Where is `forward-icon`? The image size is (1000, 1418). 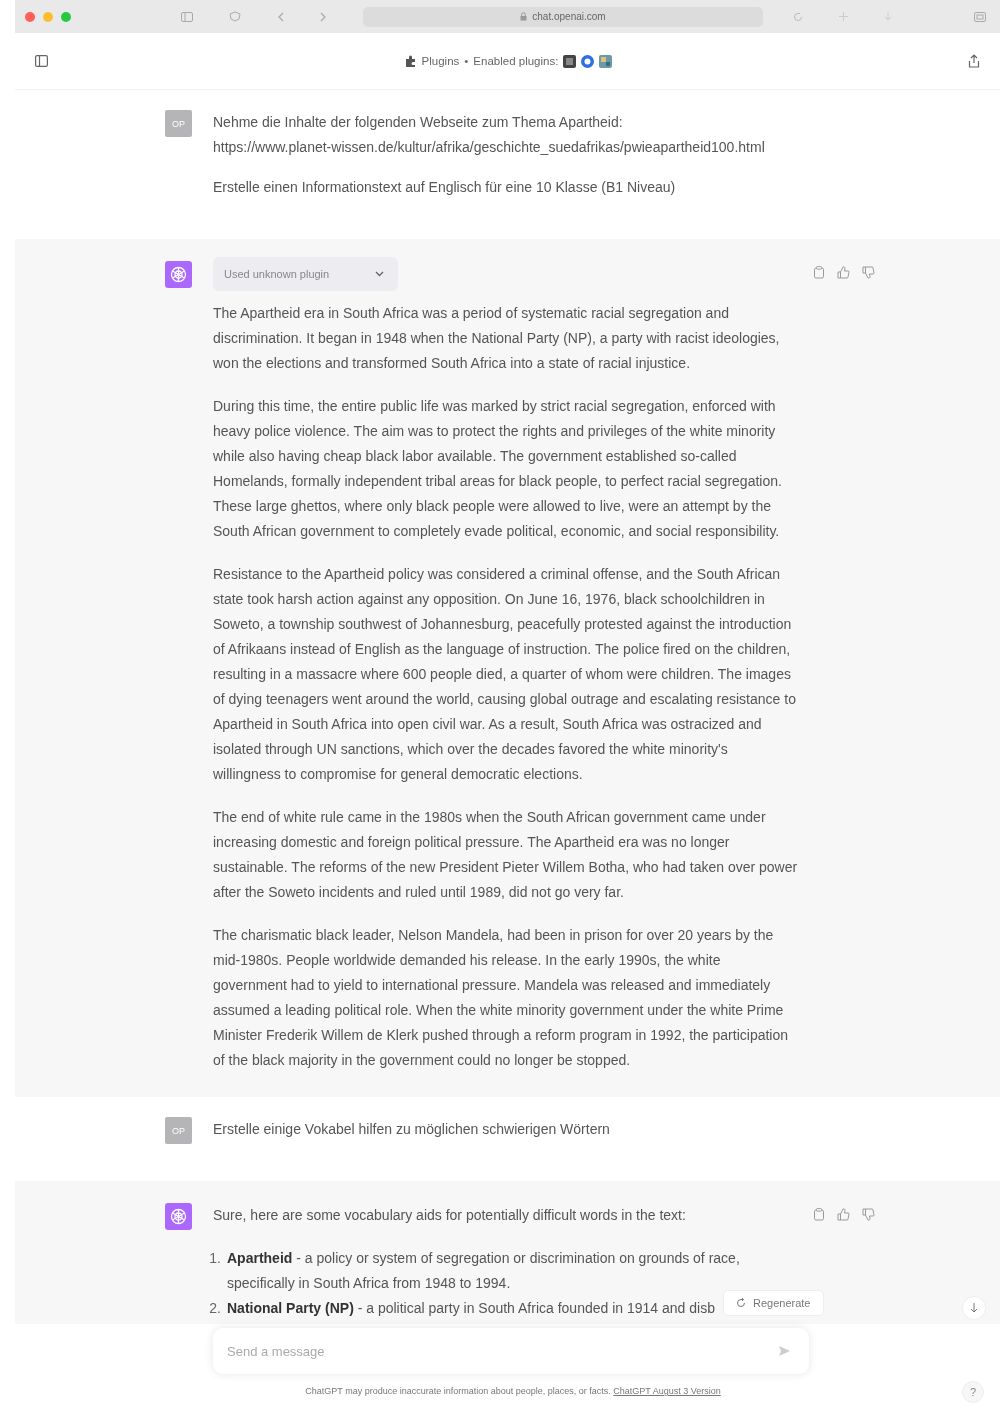 forward-icon is located at coordinates (323, 16).